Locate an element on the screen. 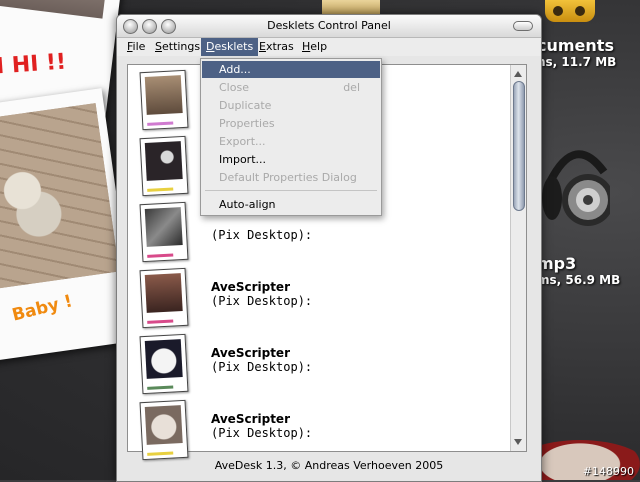  dog-photo-image is located at coordinates (60, 196).